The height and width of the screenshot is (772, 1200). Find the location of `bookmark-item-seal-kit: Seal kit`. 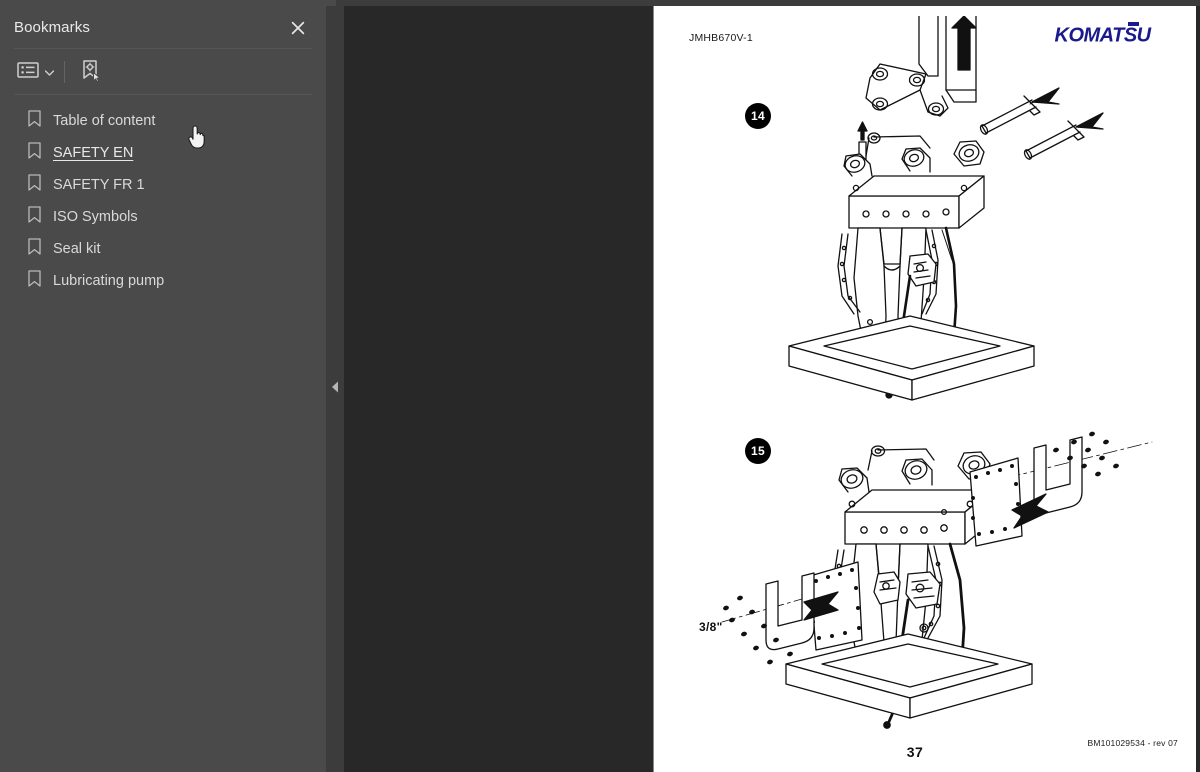

bookmark-item-seal-kit: Seal kit is located at coordinates (163, 249).